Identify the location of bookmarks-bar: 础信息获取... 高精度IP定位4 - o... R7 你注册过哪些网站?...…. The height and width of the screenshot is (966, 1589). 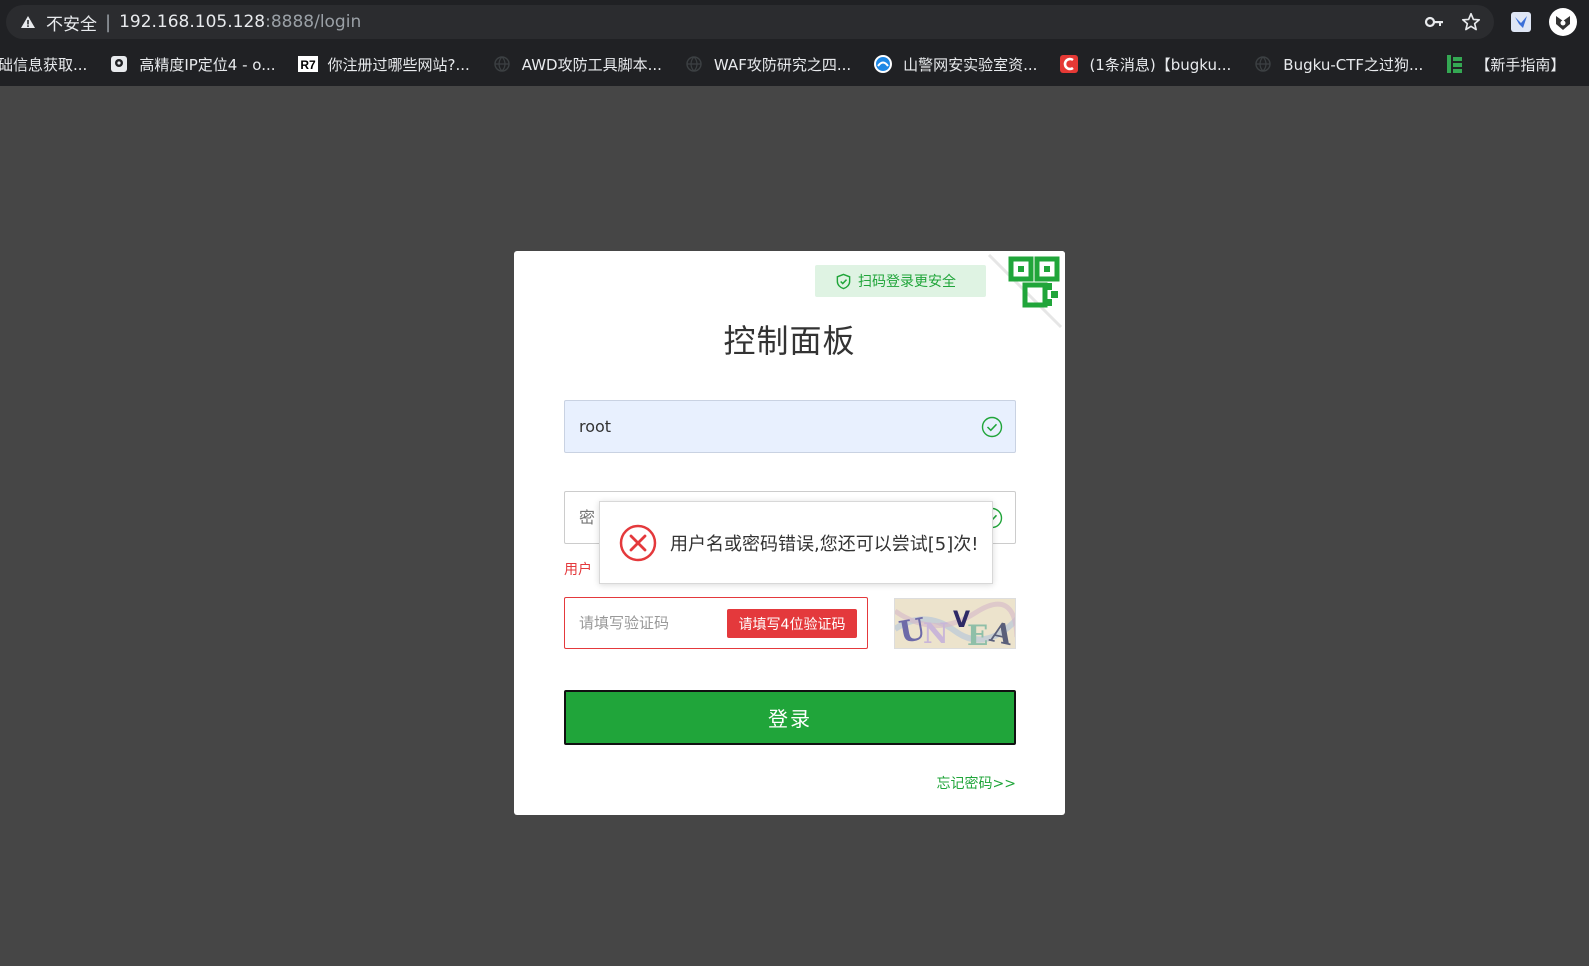
(794, 64).